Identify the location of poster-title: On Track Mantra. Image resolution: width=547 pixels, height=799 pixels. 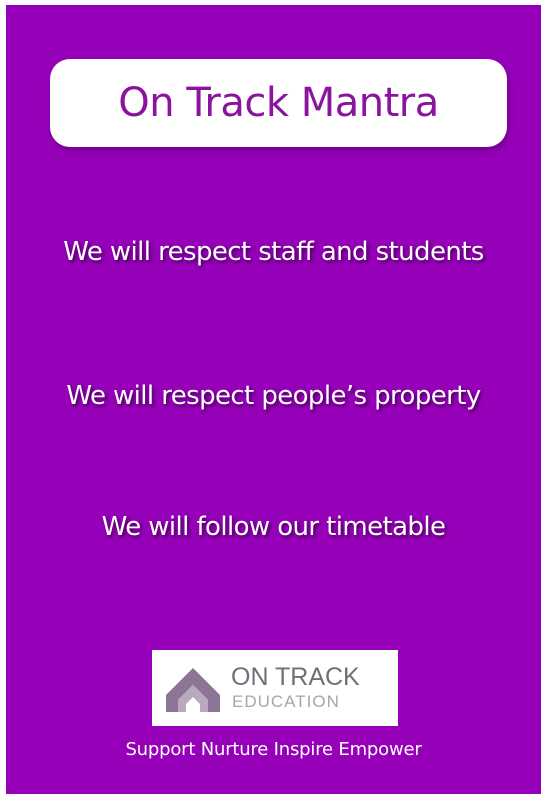
(278, 103).